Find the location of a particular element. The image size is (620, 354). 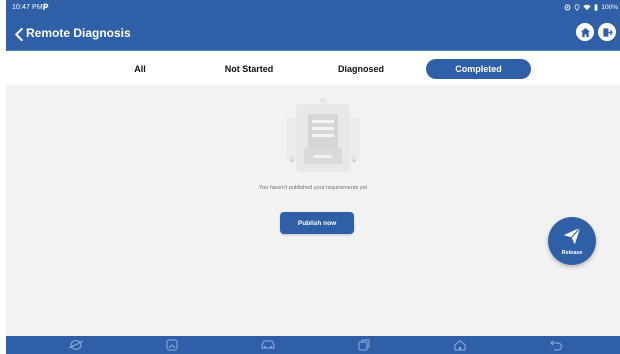

wifi-icon is located at coordinates (587, 7).